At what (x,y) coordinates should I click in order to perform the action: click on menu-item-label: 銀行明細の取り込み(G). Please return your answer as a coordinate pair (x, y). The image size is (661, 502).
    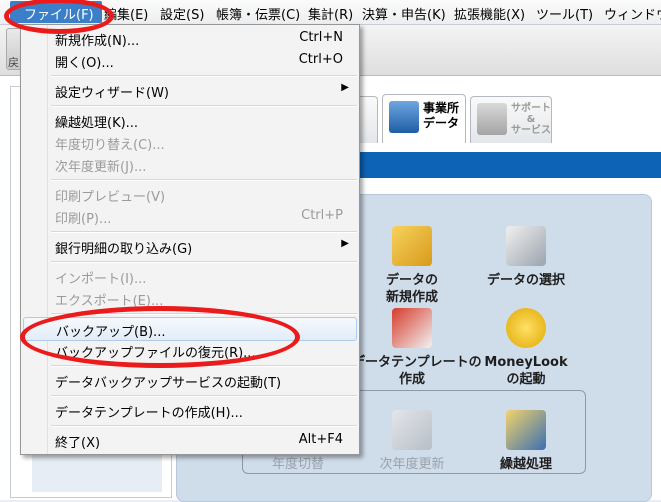
    Looking at the image, I should click on (124, 249).